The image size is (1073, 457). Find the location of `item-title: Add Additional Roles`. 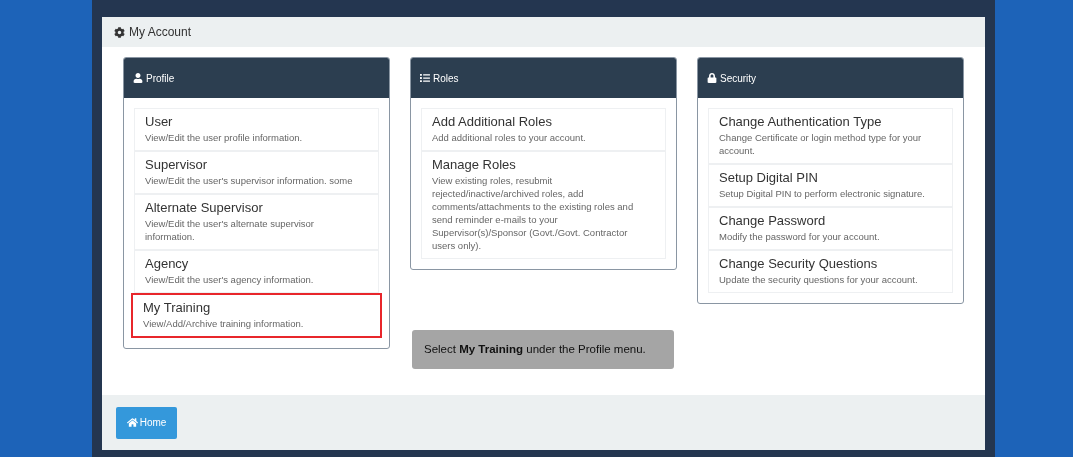

item-title: Add Additional Roles is located at coordinates (492, 122).